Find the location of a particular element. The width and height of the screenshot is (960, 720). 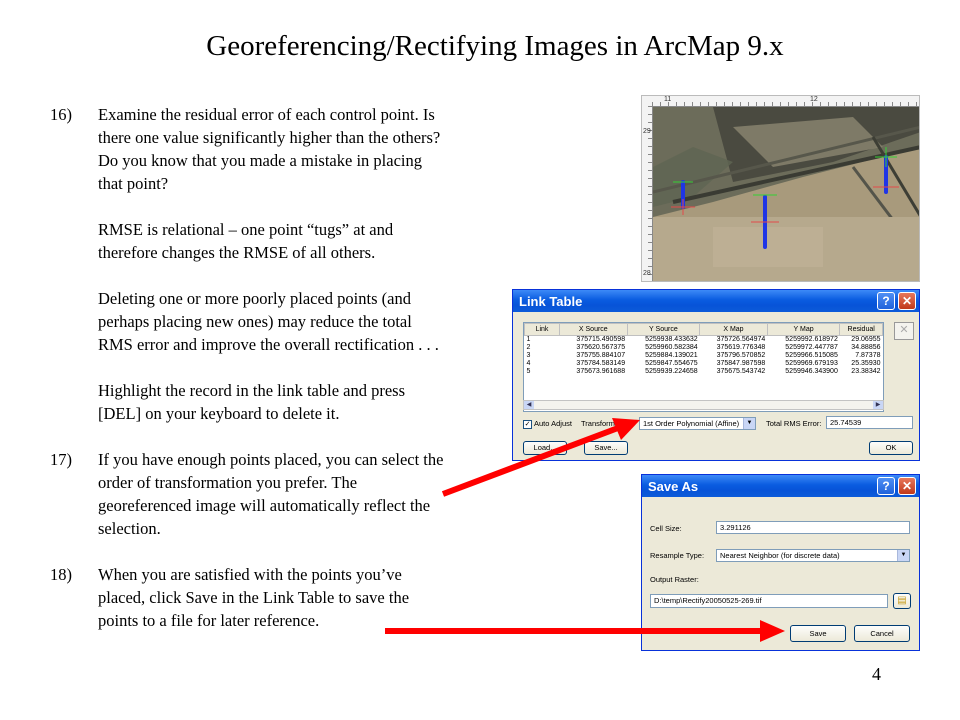

table-cell: 375784.583149 is located at coordinates (601, 363).